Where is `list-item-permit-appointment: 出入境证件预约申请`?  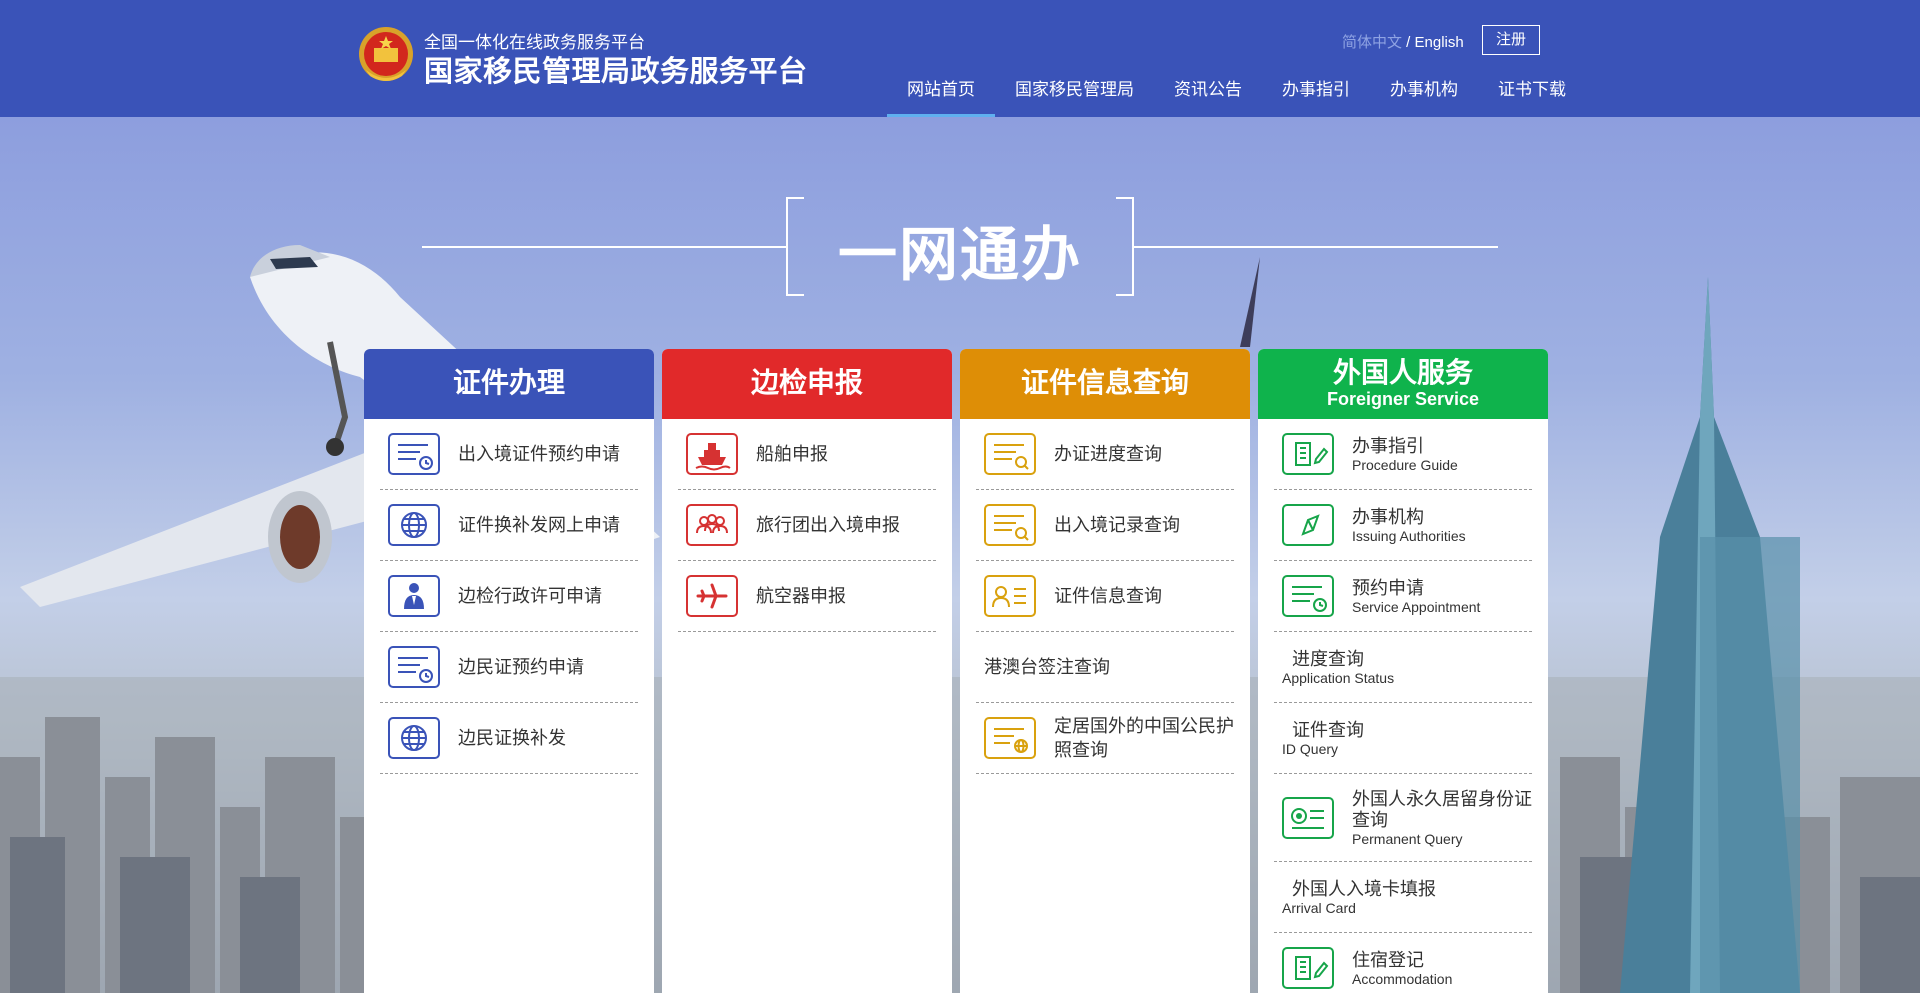
list-item-permit-appointment: 出入境证件预约申请 is located at coordinates (509, 454).